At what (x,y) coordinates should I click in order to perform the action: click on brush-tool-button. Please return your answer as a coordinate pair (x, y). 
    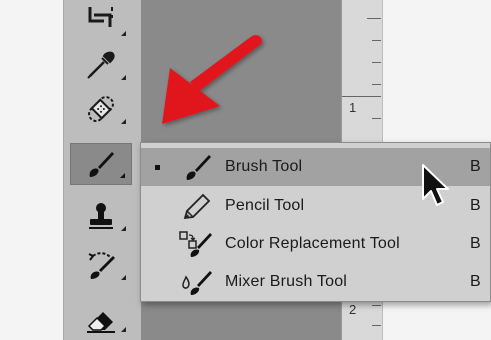
    Looking at the image, I should click on (101, 164).